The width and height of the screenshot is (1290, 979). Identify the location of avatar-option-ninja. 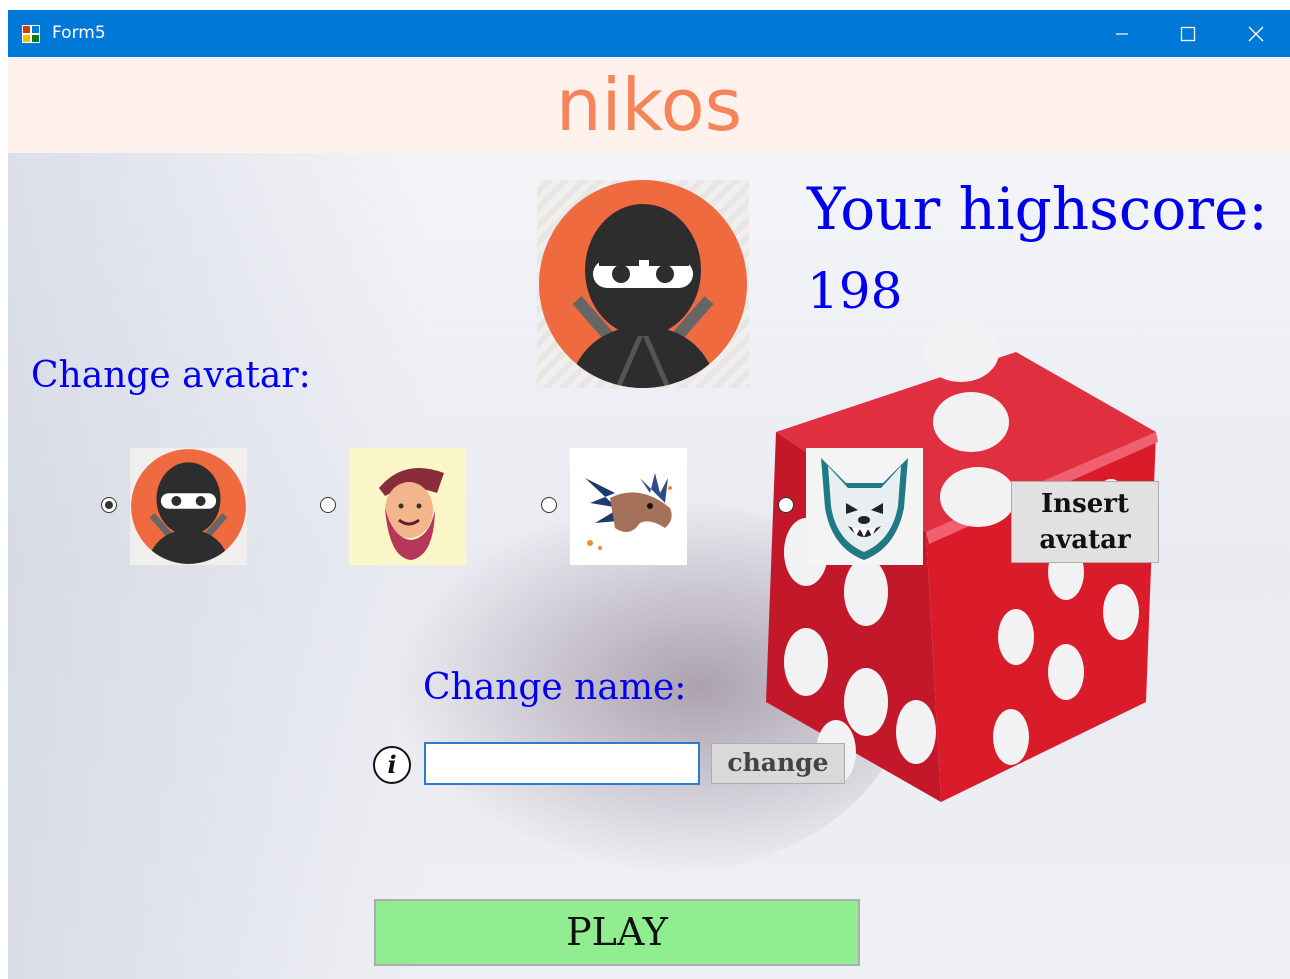
(188, 506).